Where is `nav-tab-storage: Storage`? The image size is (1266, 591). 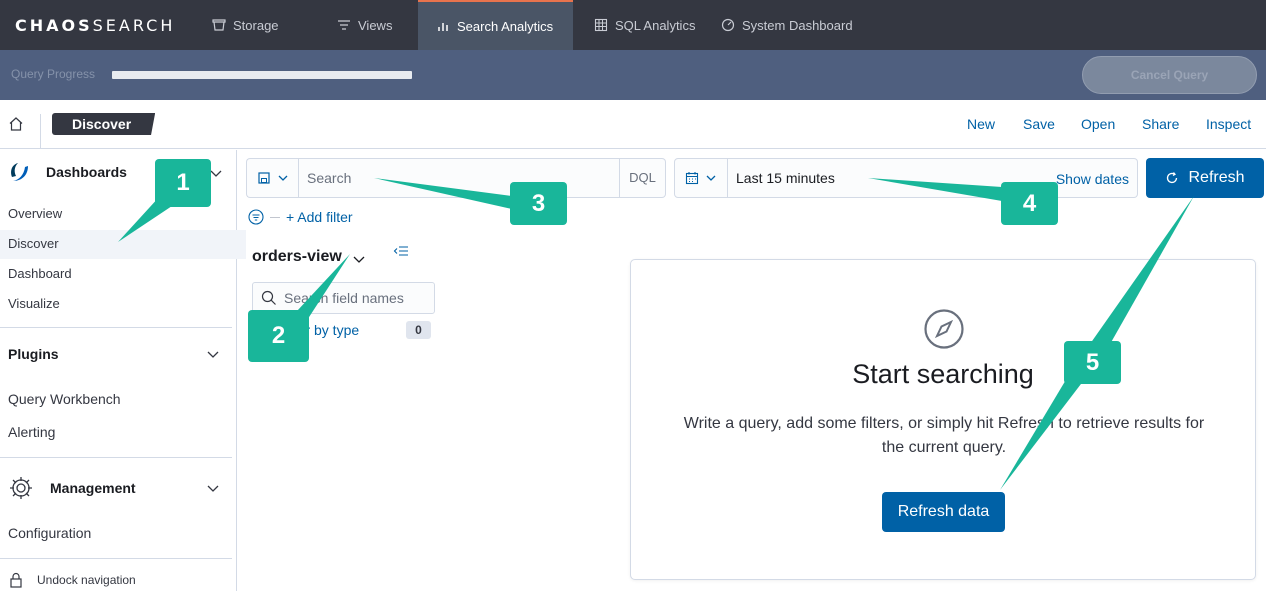
nav-tab-storage: Storage is located at coordinates (262, 25).